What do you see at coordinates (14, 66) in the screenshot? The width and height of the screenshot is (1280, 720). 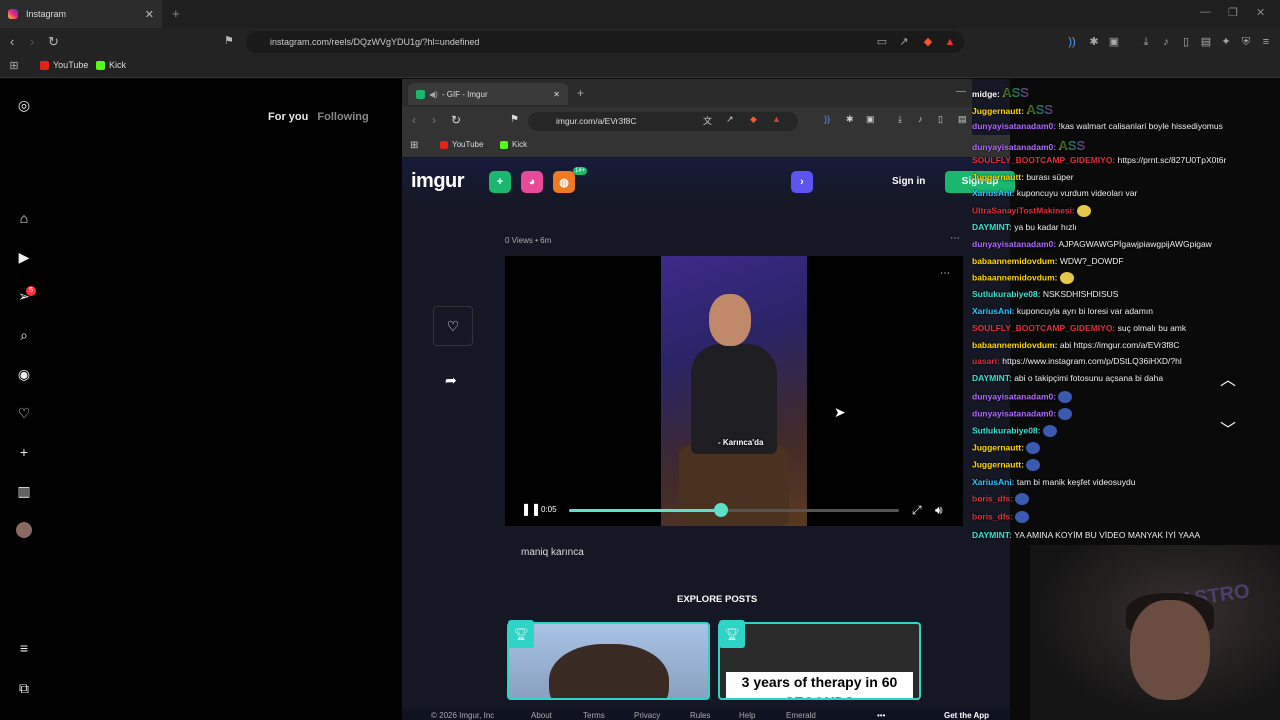 I see `apps-grid-icon: ⊞` at bounding box center [14, 66].